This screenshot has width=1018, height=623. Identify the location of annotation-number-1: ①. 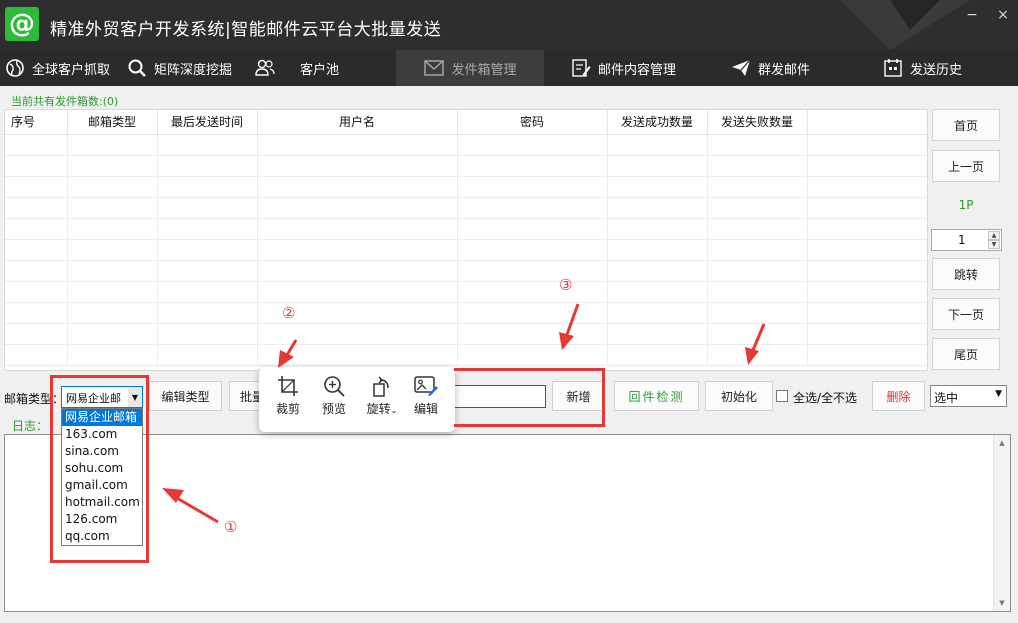
(231, 527).